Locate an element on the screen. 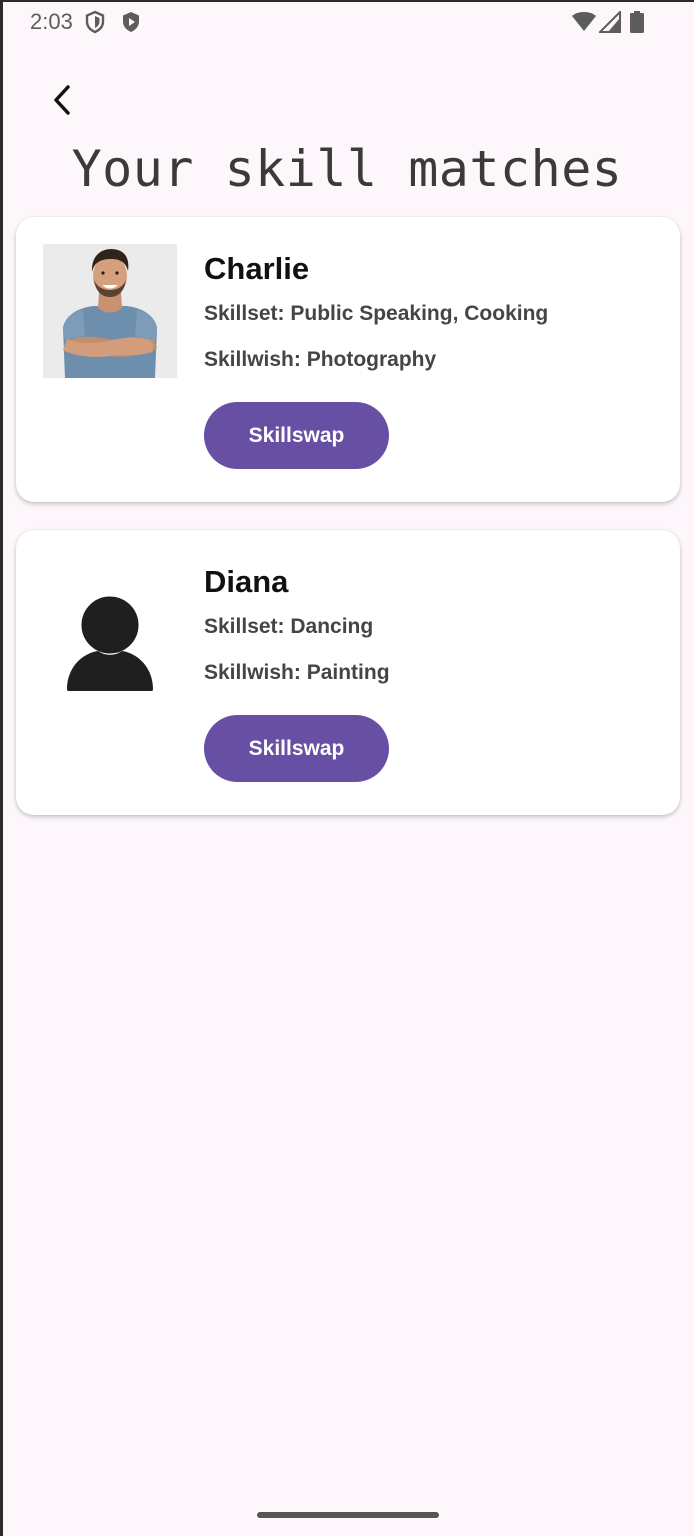 The image size is (694, 1536). status-time: 2:03 is located at coordinates (51, 21).